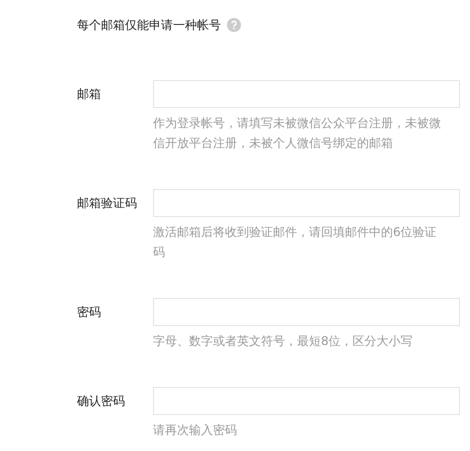 The image size is (470, 451). Describe the element at coordinates (89, 94) in the screenshot. I see `field-label: 邮箱` at that location.